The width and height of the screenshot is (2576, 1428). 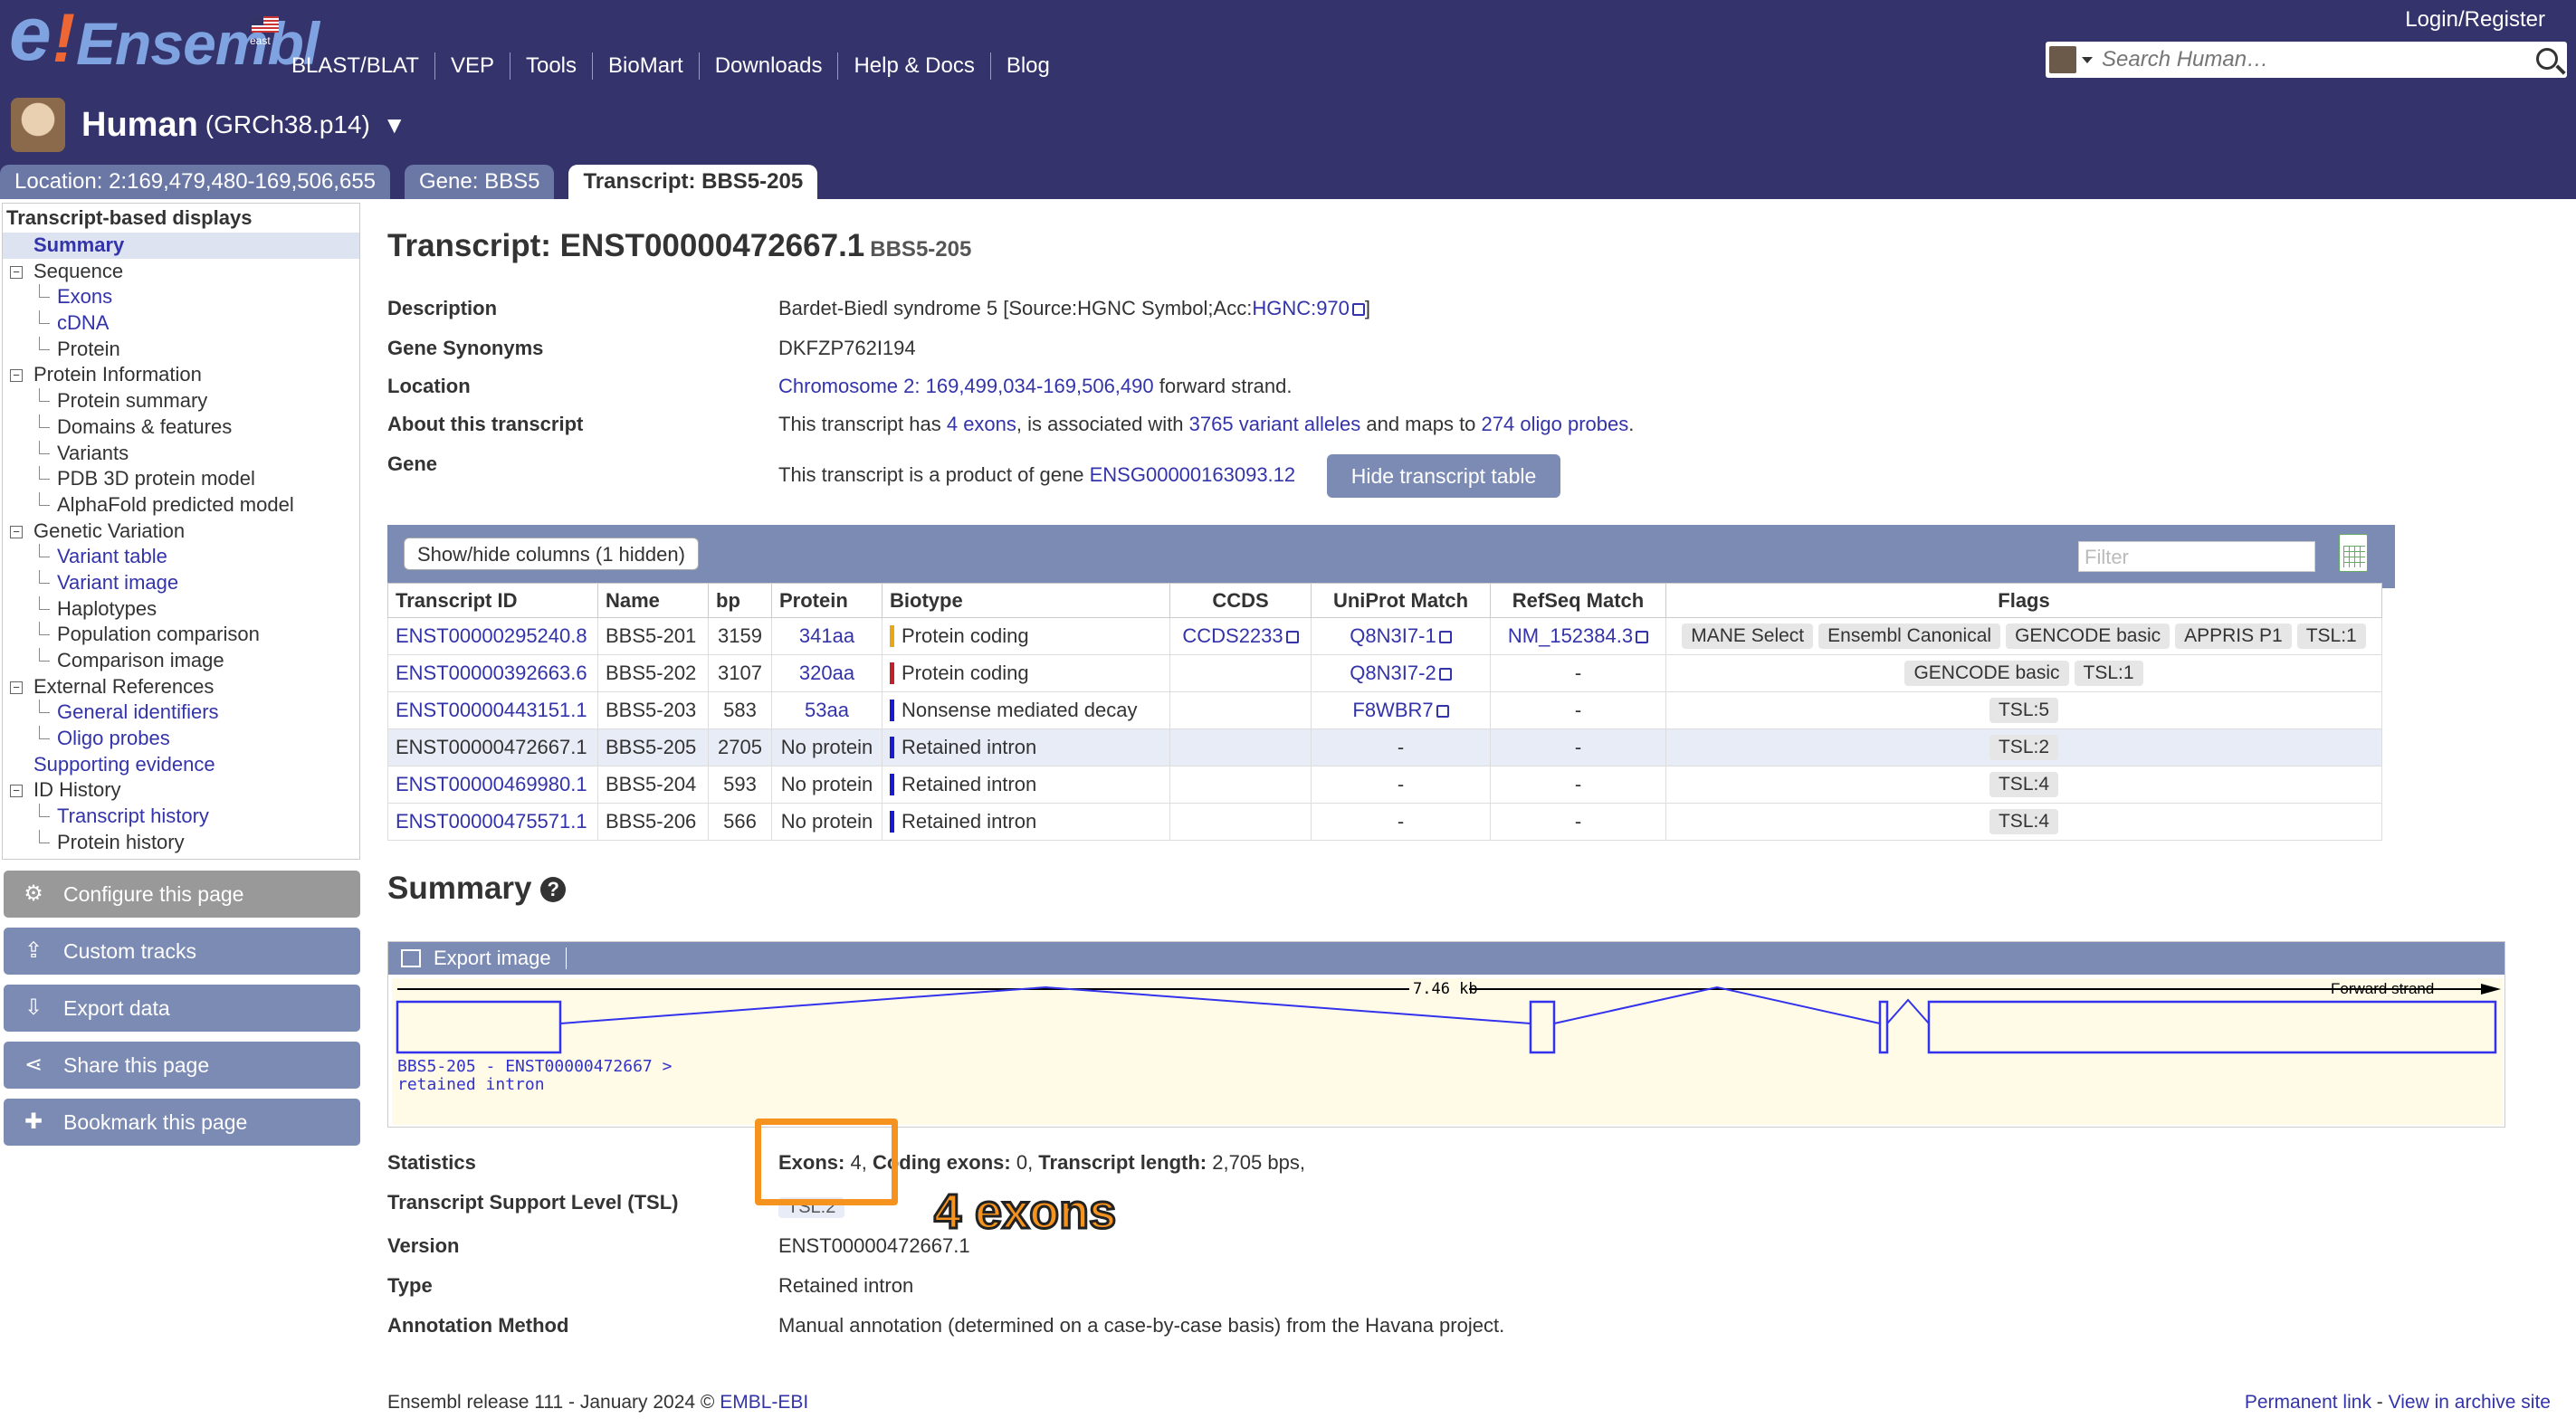 I want to click on uniprot-link: Q8N3I7-1, so click(x=1393, y=635).